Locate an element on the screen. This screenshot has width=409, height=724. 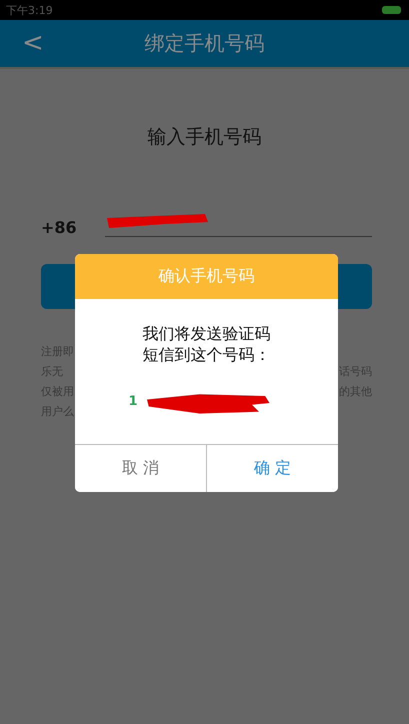
dialog-message: 我们将发送验证码 短信到这个号码： is located at coordinates (206, 344).